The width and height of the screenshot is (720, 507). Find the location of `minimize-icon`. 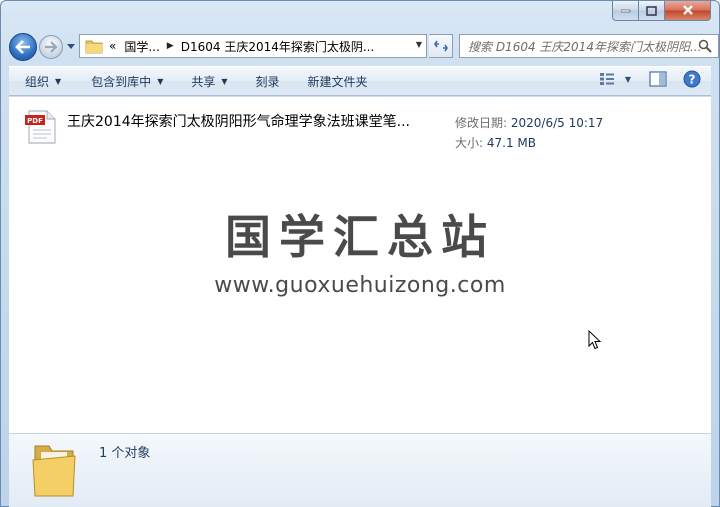

minimize-icon is located at coordinates (625, 10).